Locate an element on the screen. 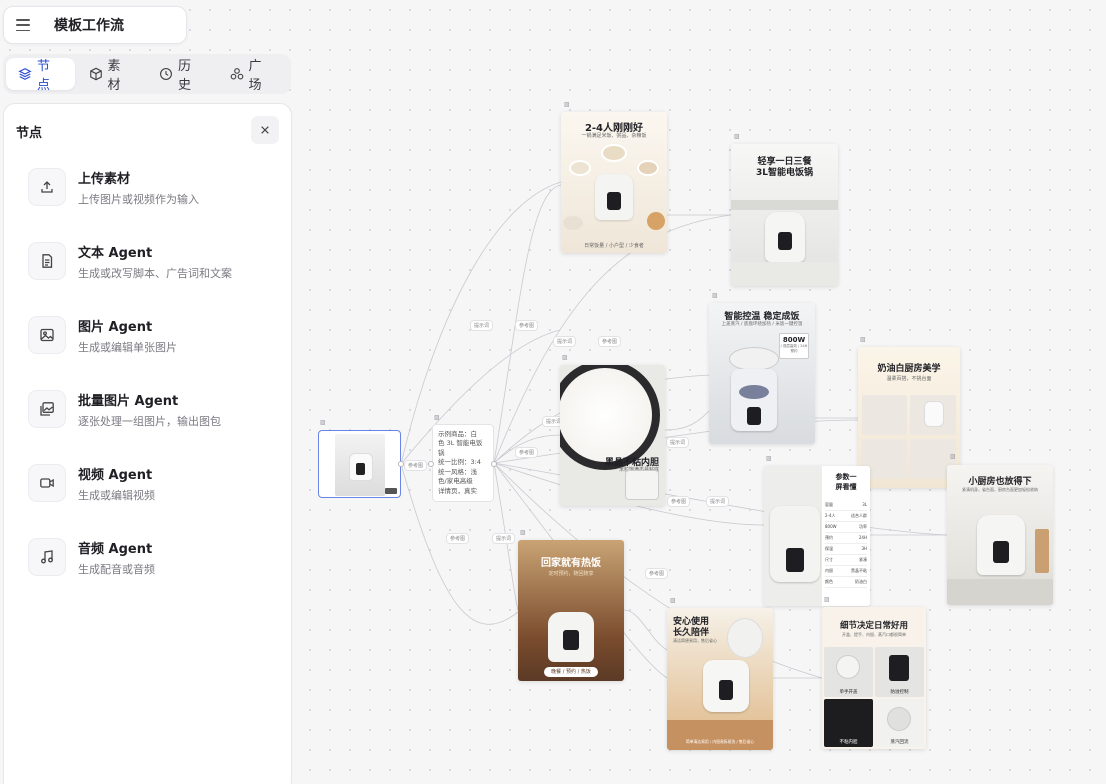 This screenshot has width=1106, height=784. image-card-capacity: 2-4人刚刚好 一锅满足米饭、粥品、杂粮饭 日常饭量 / 小户型 / 少食者 is located at coordinates (614, 182).